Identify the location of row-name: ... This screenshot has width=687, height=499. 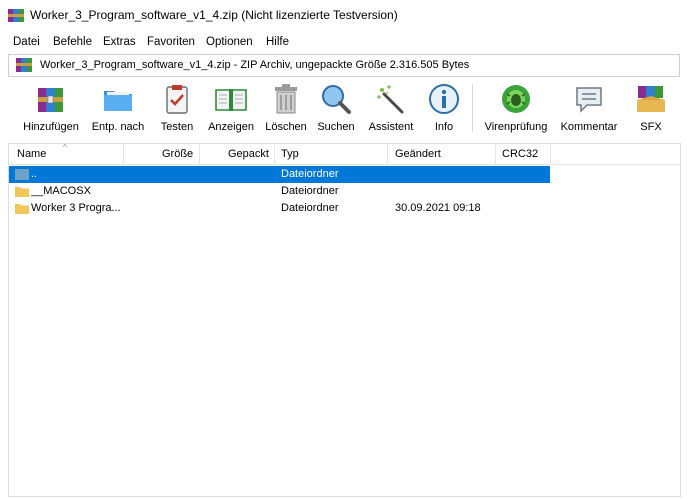
(34, 174).